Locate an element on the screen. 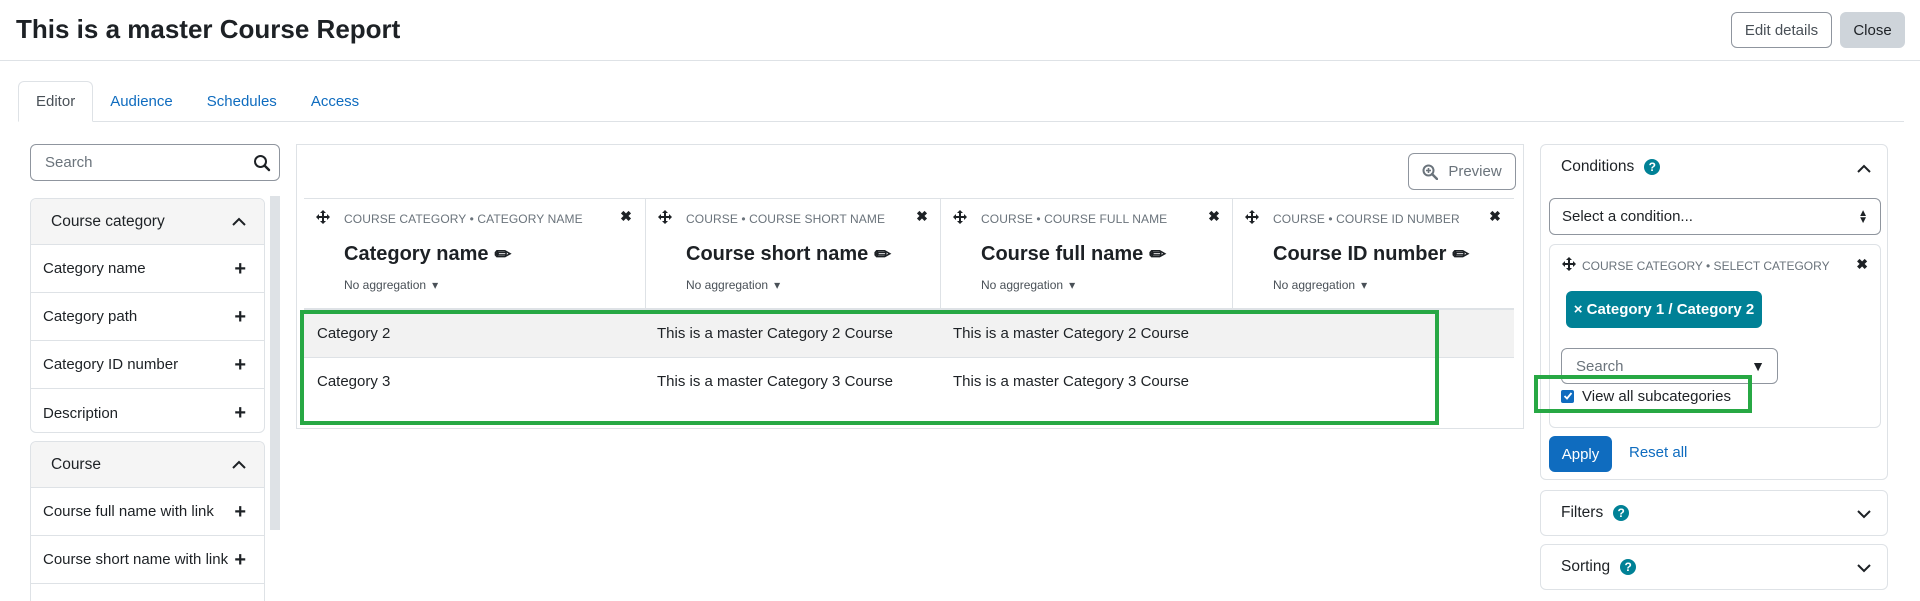  highlight-box-checkbox is located at coordinates (1643, 394).